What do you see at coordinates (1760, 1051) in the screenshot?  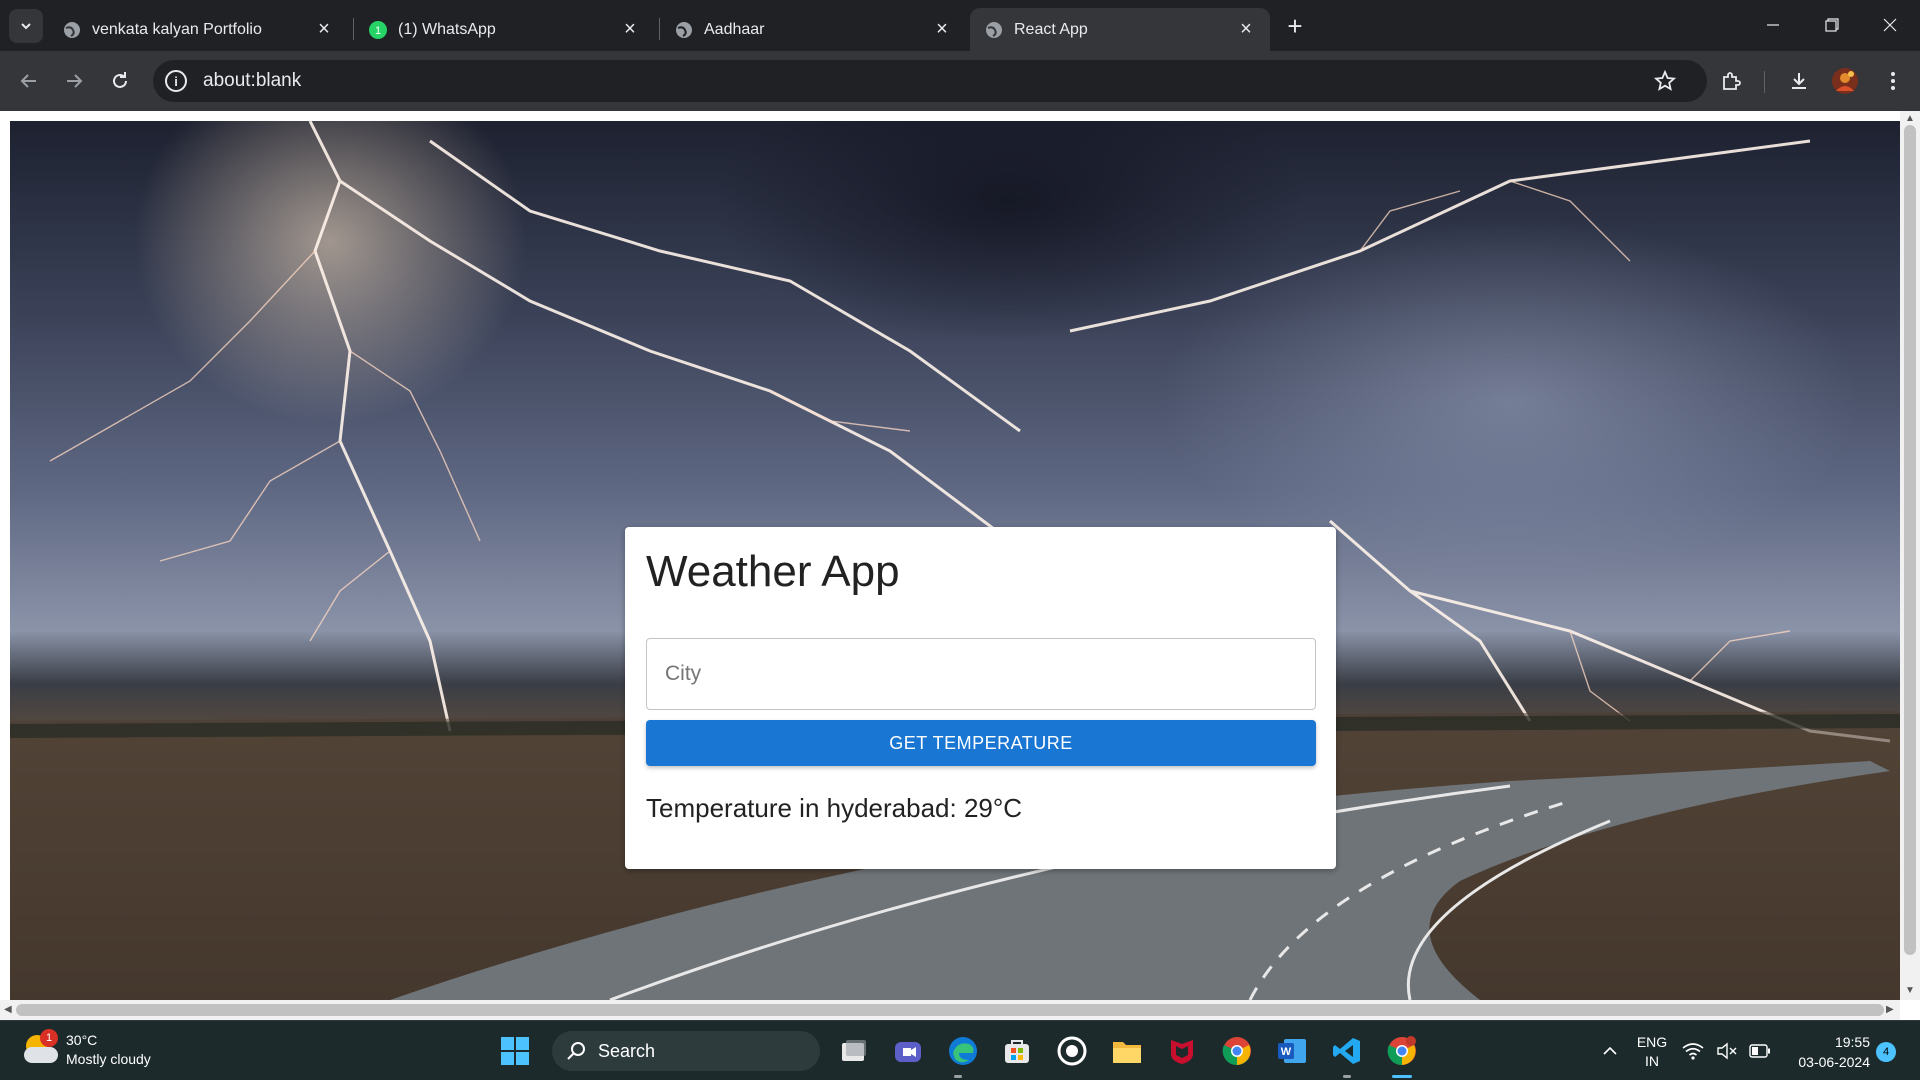 I see `battery-icon` at bounding box center [1760, 1051].